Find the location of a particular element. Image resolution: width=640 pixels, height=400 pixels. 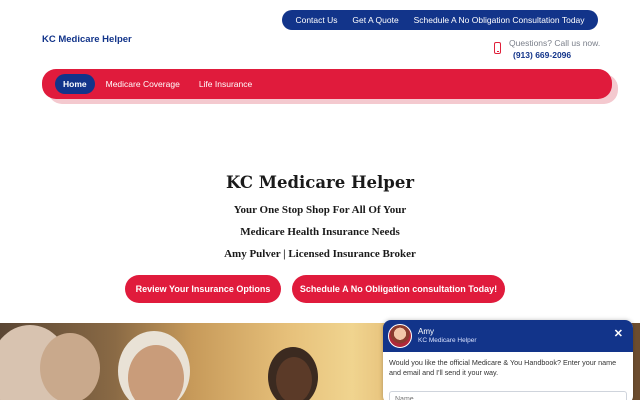

site-logo-text: KC Medicare Helper is located at coordinates (87, 39).